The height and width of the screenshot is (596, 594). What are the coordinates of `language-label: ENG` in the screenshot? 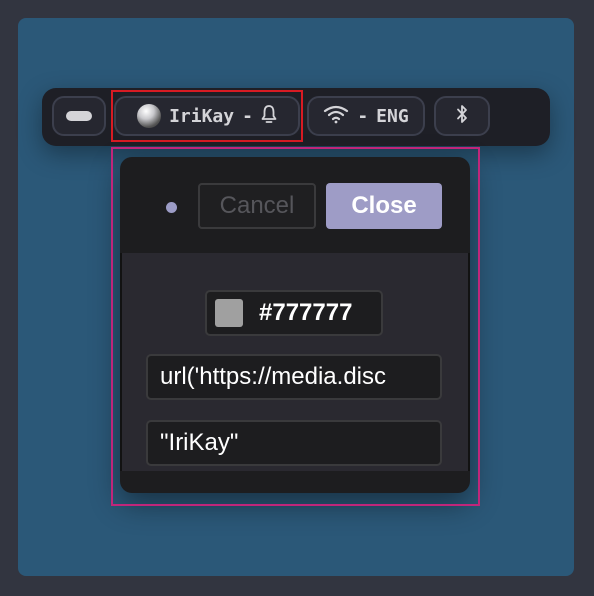 It's located at (392, 116).